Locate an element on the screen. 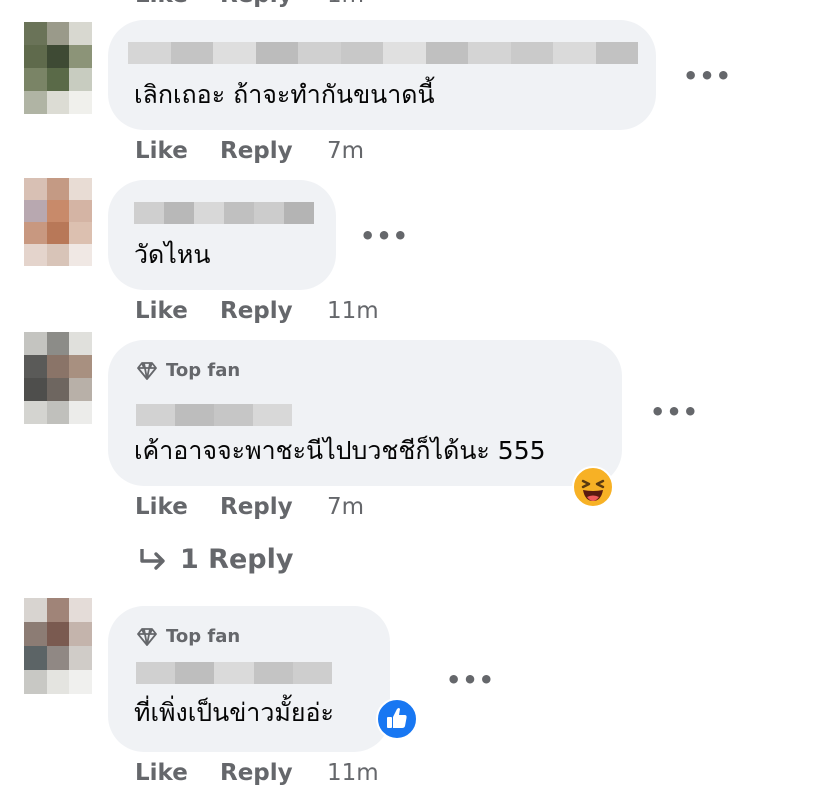 The height and width of the screenshot is (793, 820). comment-text: ที่เพิ่งเป็นข่าวมั้ยอ่ะ is located at coordinates (234, 712).